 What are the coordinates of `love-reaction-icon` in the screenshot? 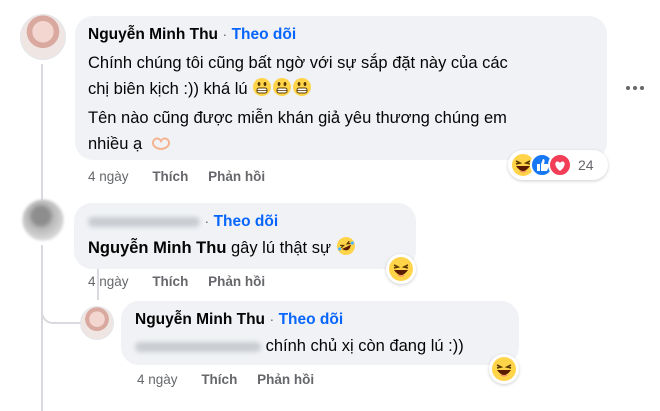 It's located at (560, 165).